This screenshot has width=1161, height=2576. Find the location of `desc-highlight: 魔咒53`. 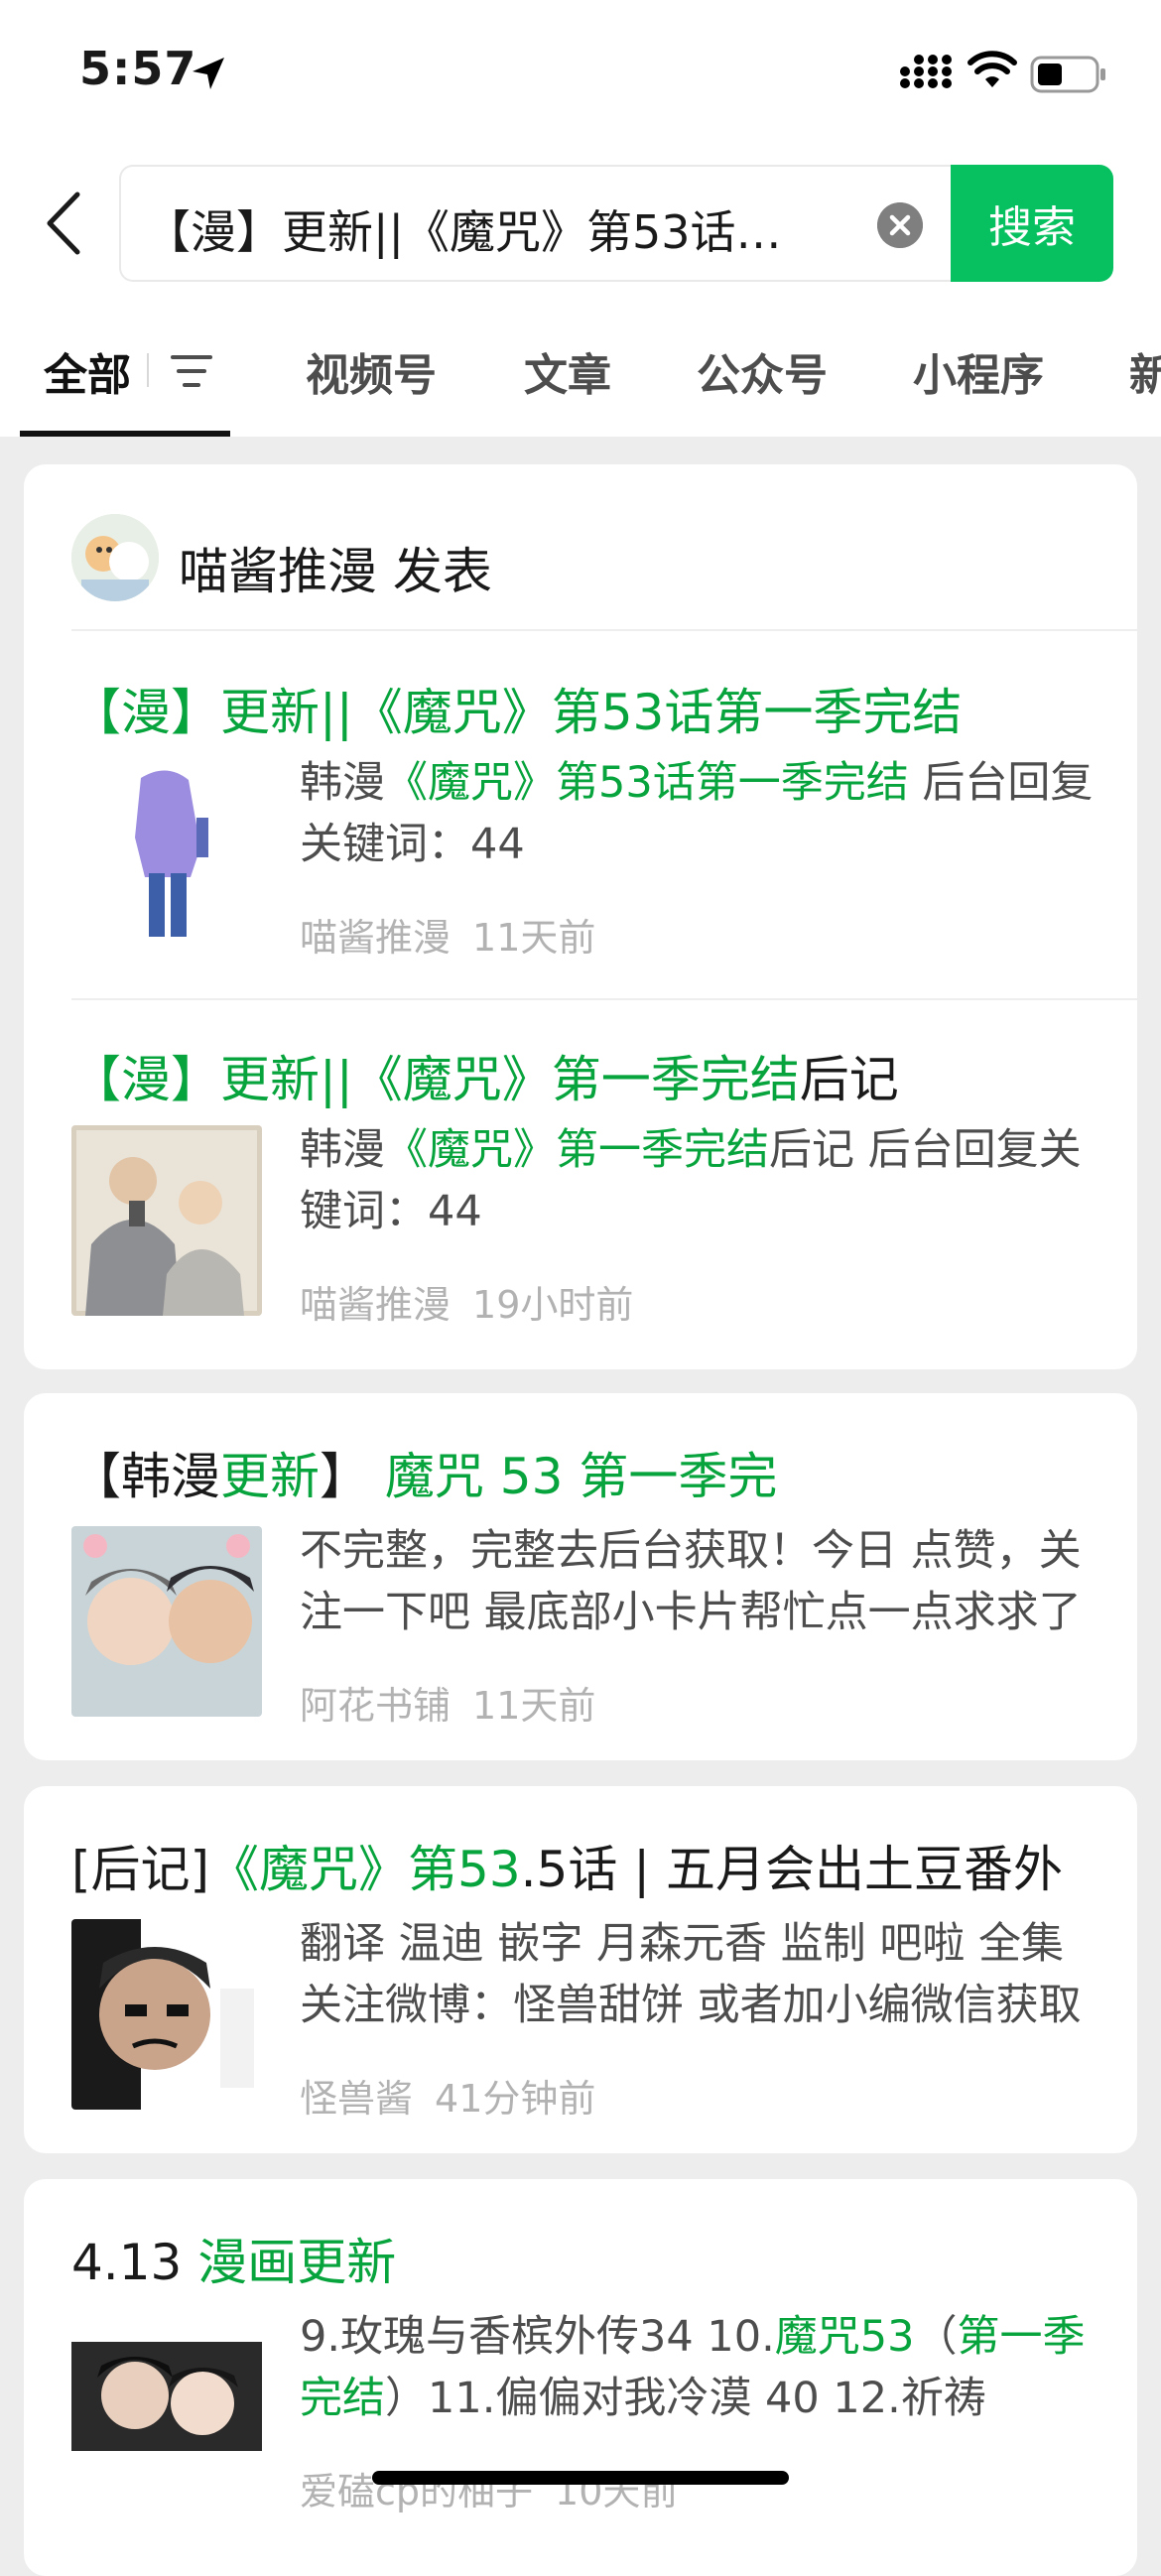

desc-highlight: 魔咒53 is located at coordinates (844, 2337).